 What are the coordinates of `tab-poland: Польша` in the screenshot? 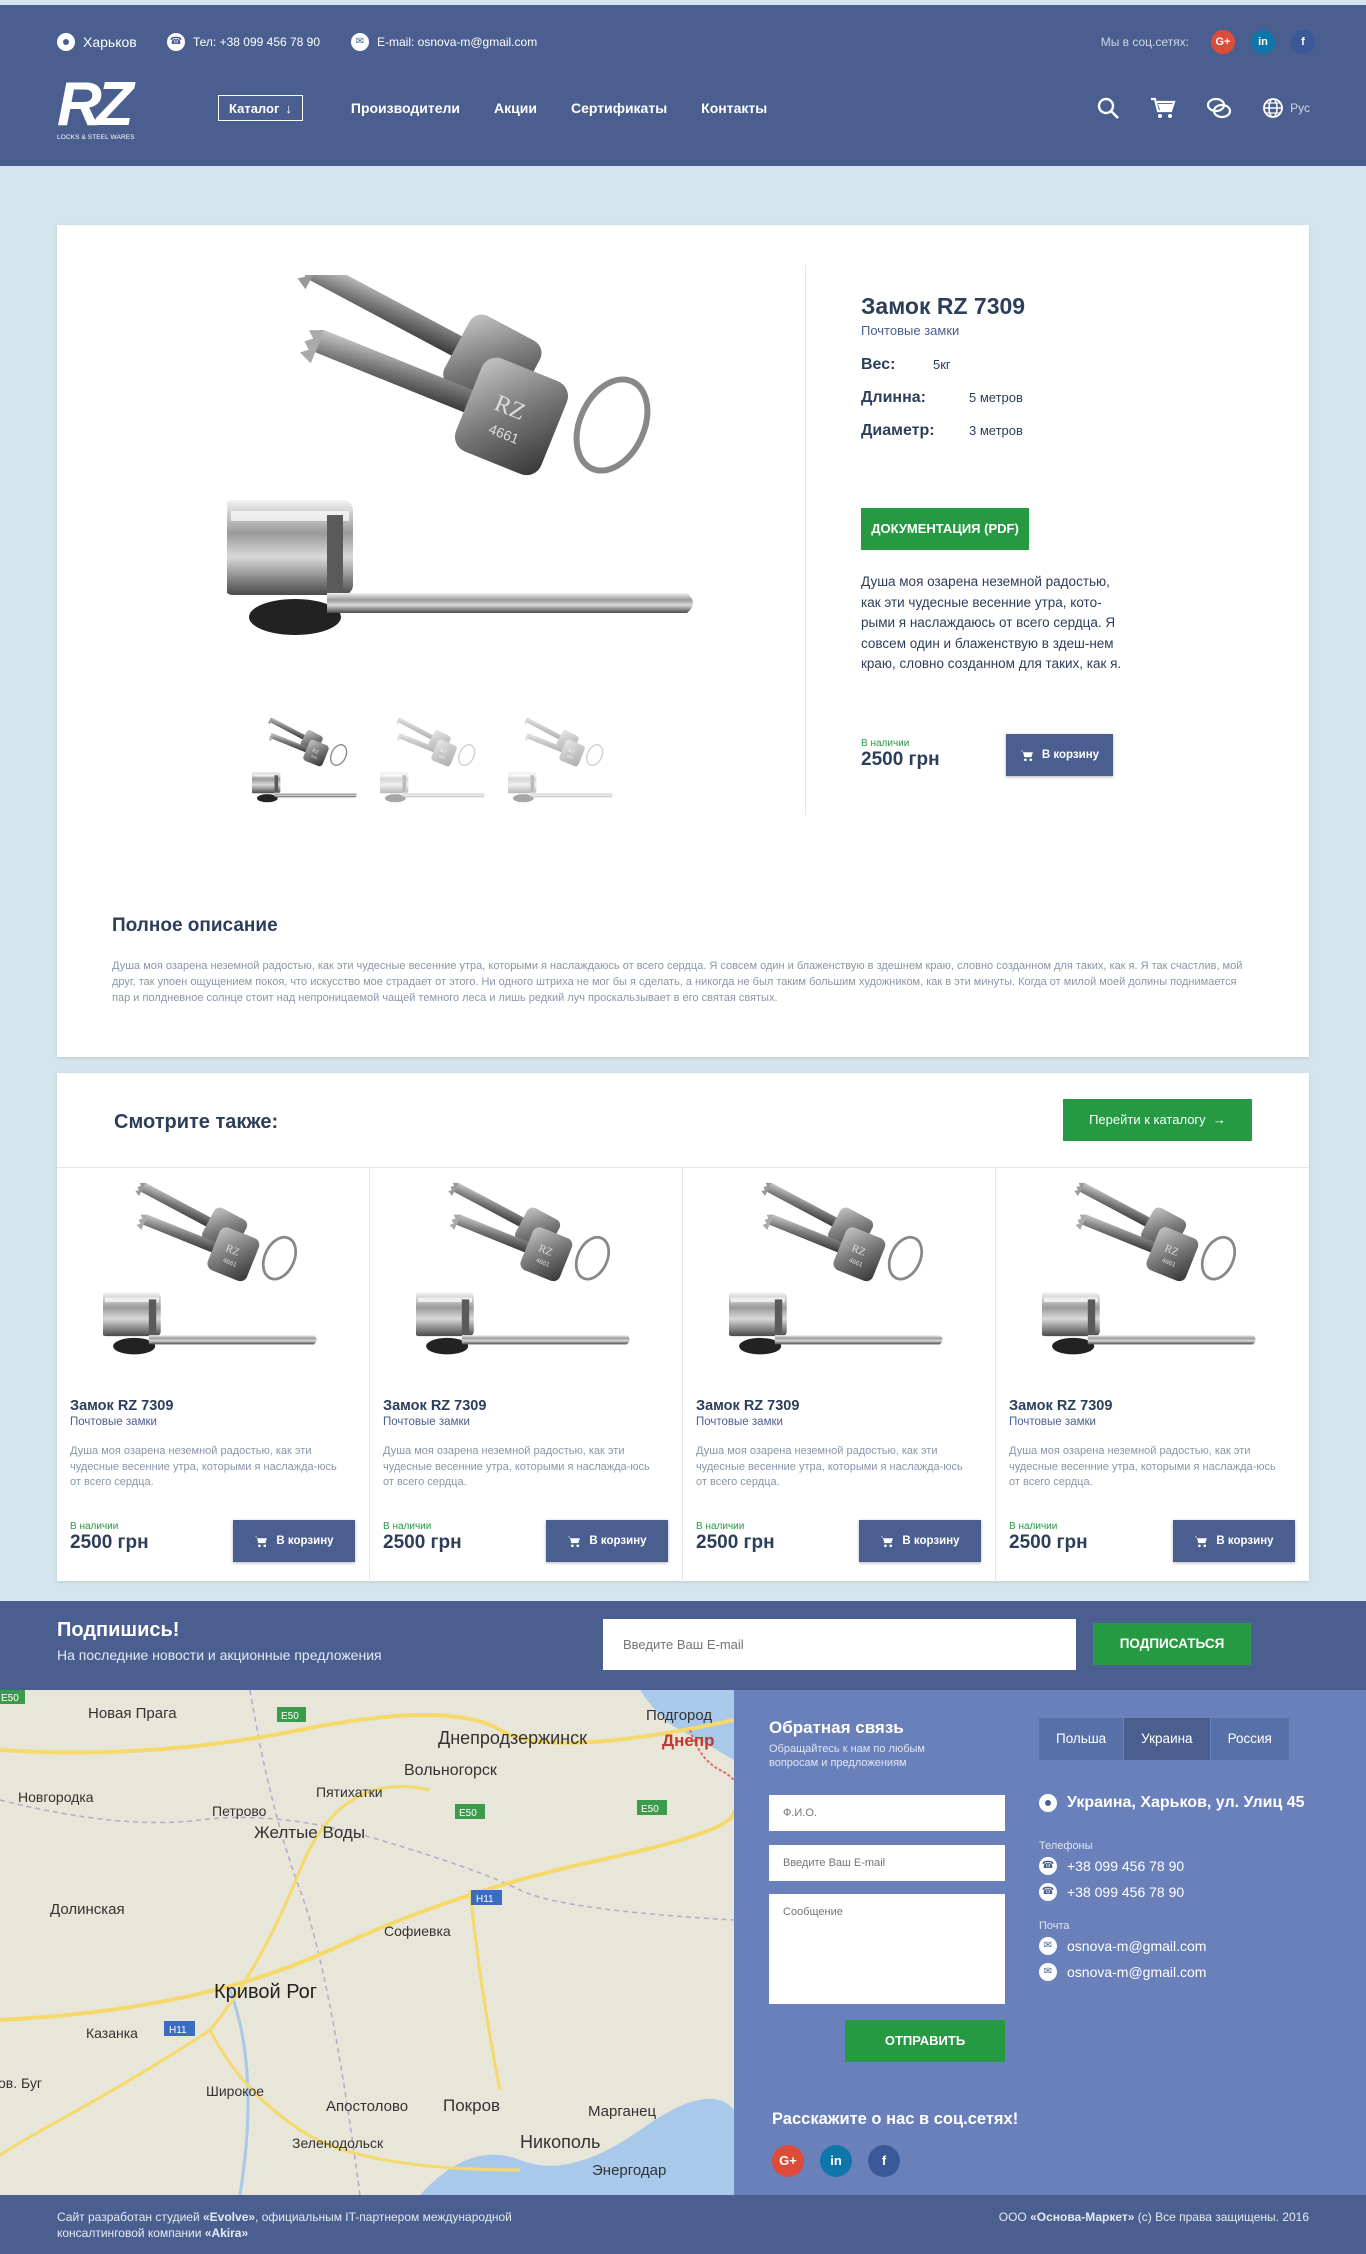 It's located at (1082, 1739).